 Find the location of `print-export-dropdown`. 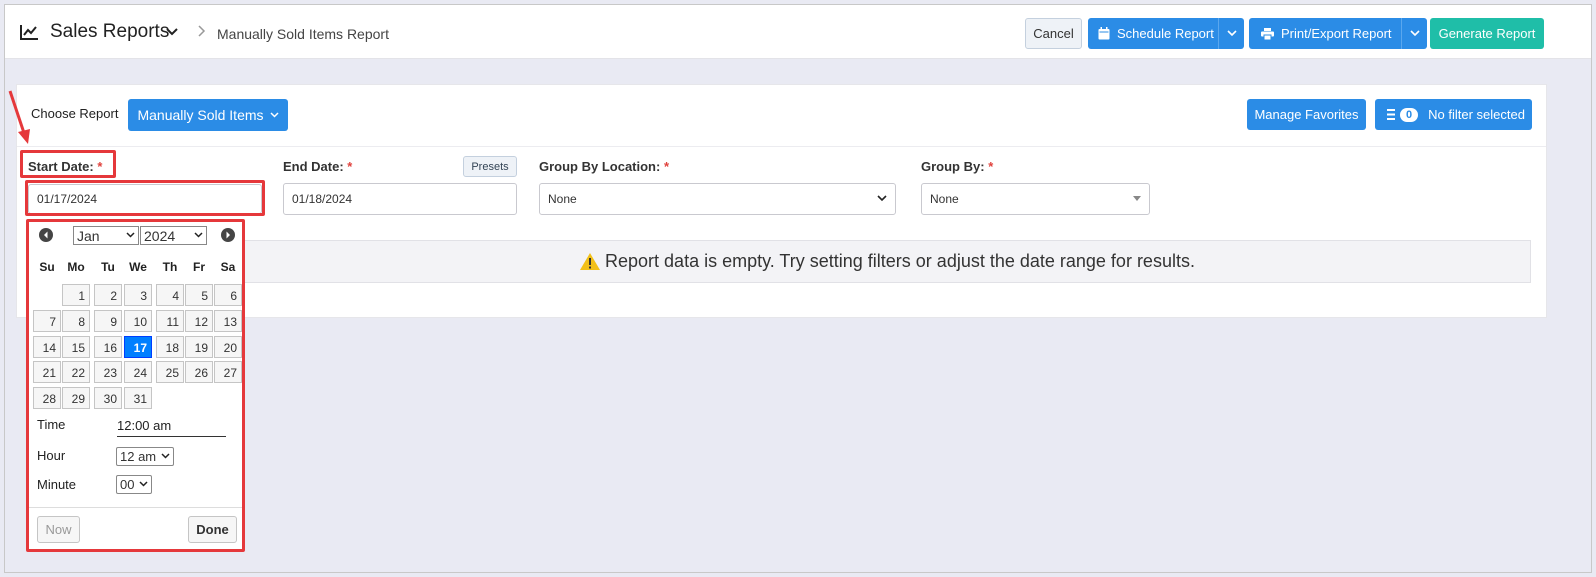

print-export-dropdown is located at coordinates (1414, 33).